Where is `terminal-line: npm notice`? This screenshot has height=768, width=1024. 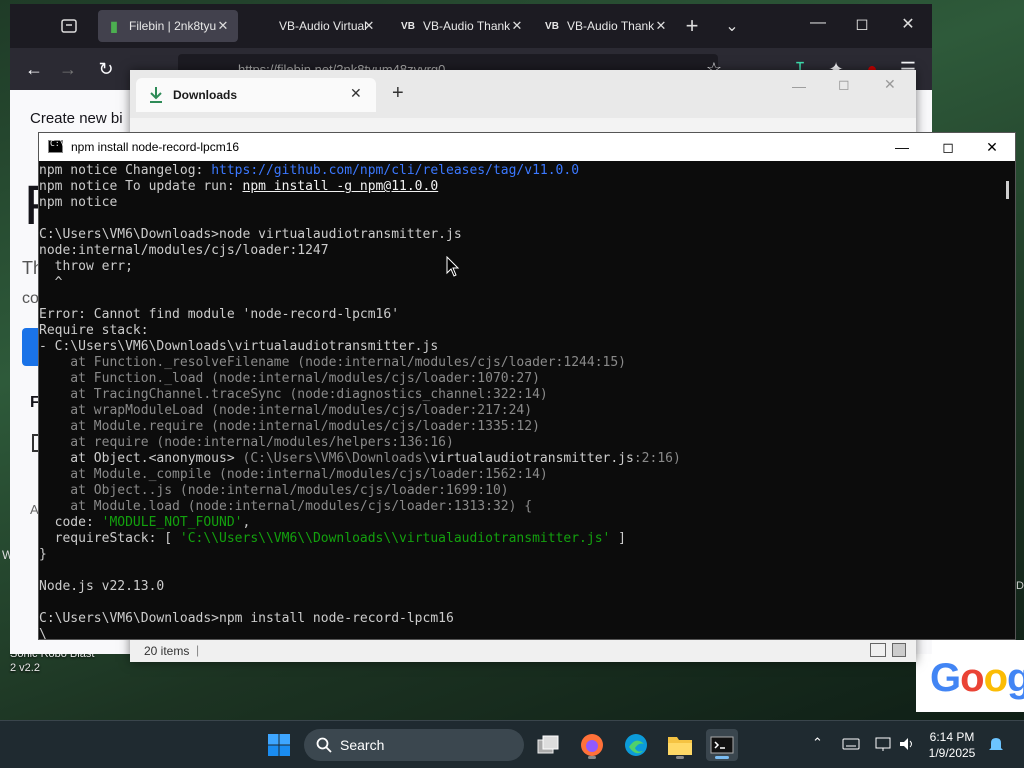 terminal-line: npm notice is located at coordinates (519, 203).